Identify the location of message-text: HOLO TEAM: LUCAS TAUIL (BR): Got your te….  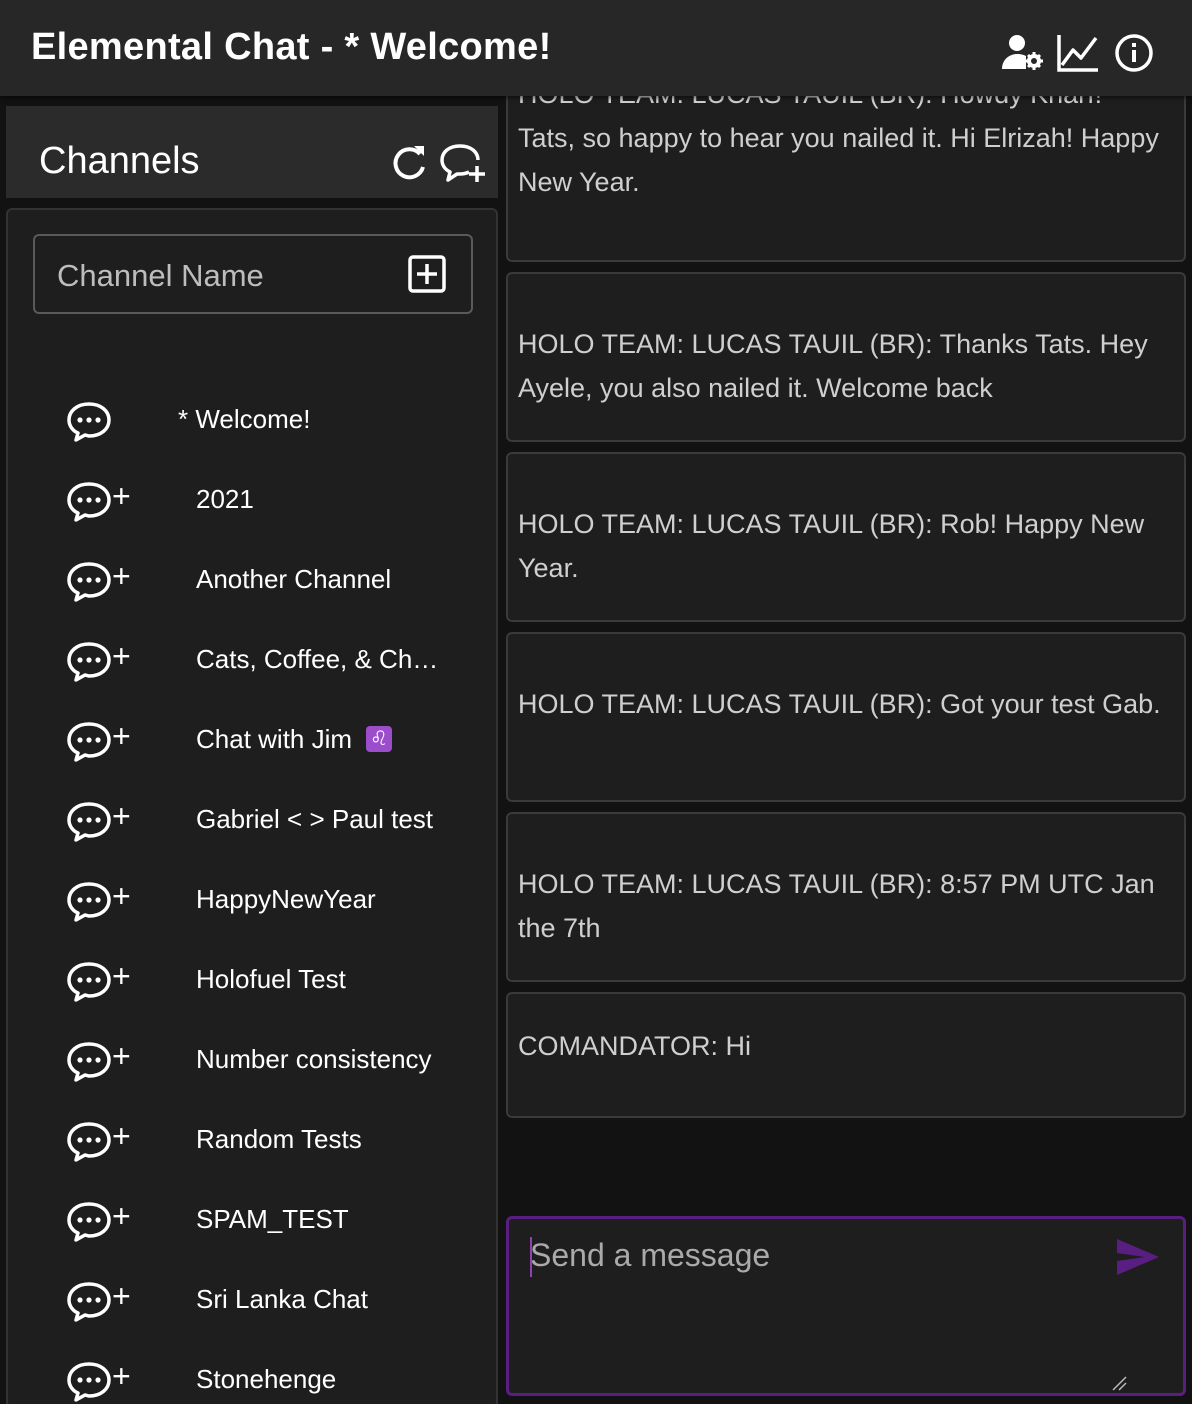
(839, 704).